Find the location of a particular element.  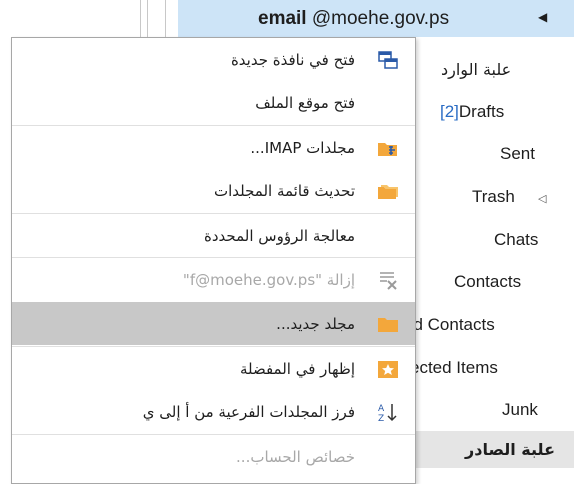

menu-item-sort-subfolders: A Z فرز المجلدات الفرعية من أ إلى ي is located at coordinates (213, 411).